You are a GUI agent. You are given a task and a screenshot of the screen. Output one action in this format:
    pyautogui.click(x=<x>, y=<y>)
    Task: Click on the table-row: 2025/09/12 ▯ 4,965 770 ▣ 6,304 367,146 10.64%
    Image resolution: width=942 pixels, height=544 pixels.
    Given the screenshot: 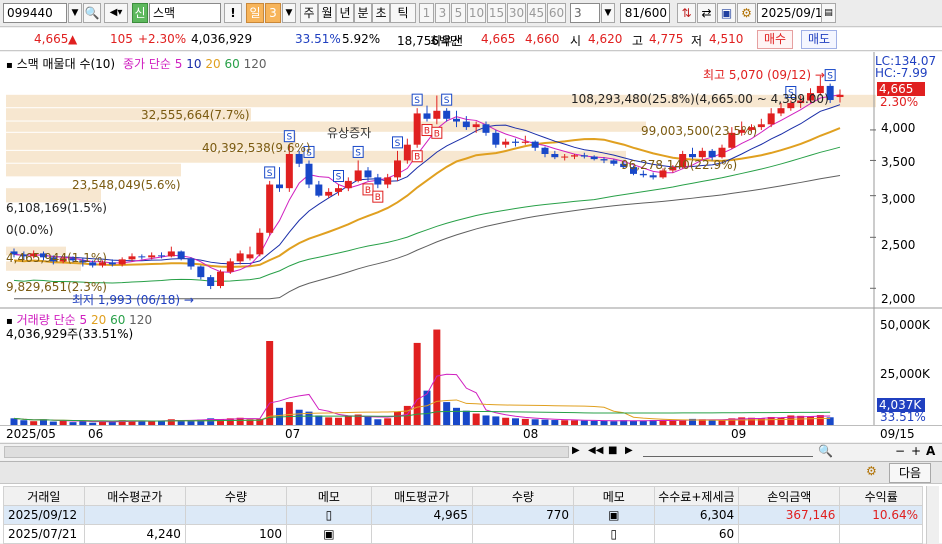 What is the action you would take?
    pyautogui.click(x=463, y=515)
    